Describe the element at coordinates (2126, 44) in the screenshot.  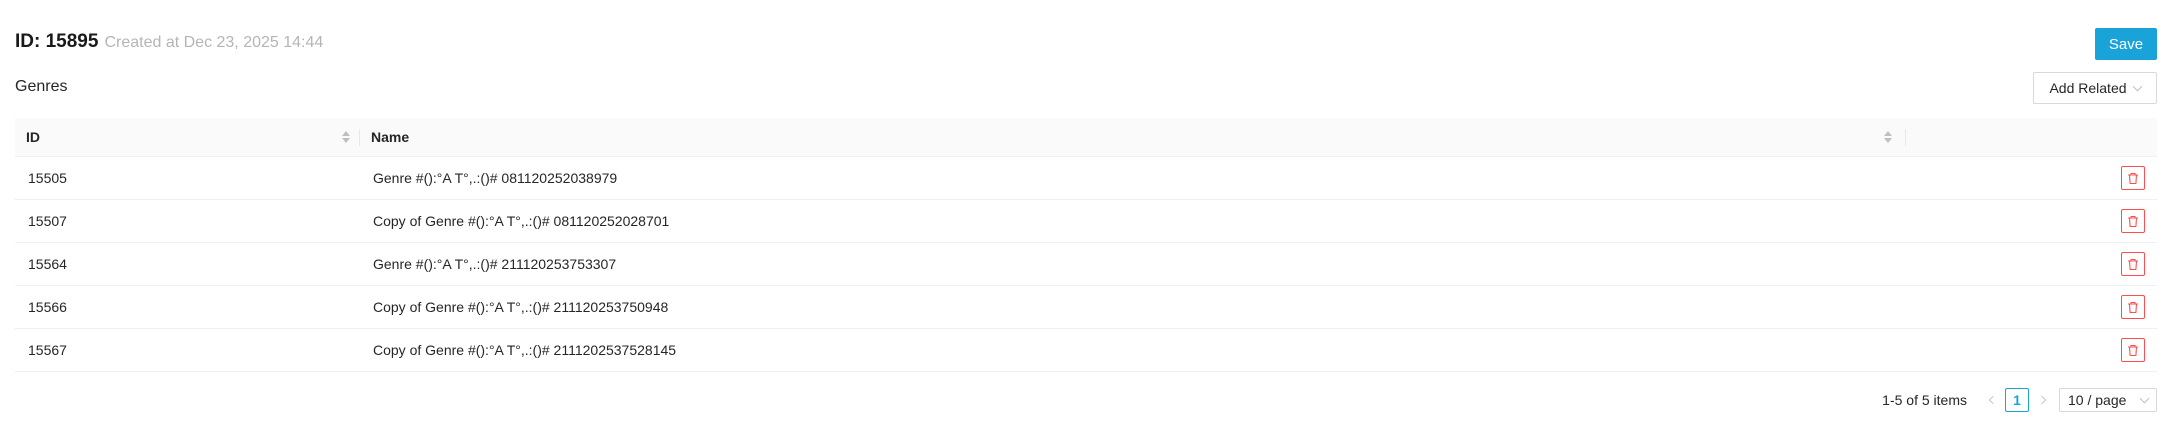
I see `save-button: Save` at that location.